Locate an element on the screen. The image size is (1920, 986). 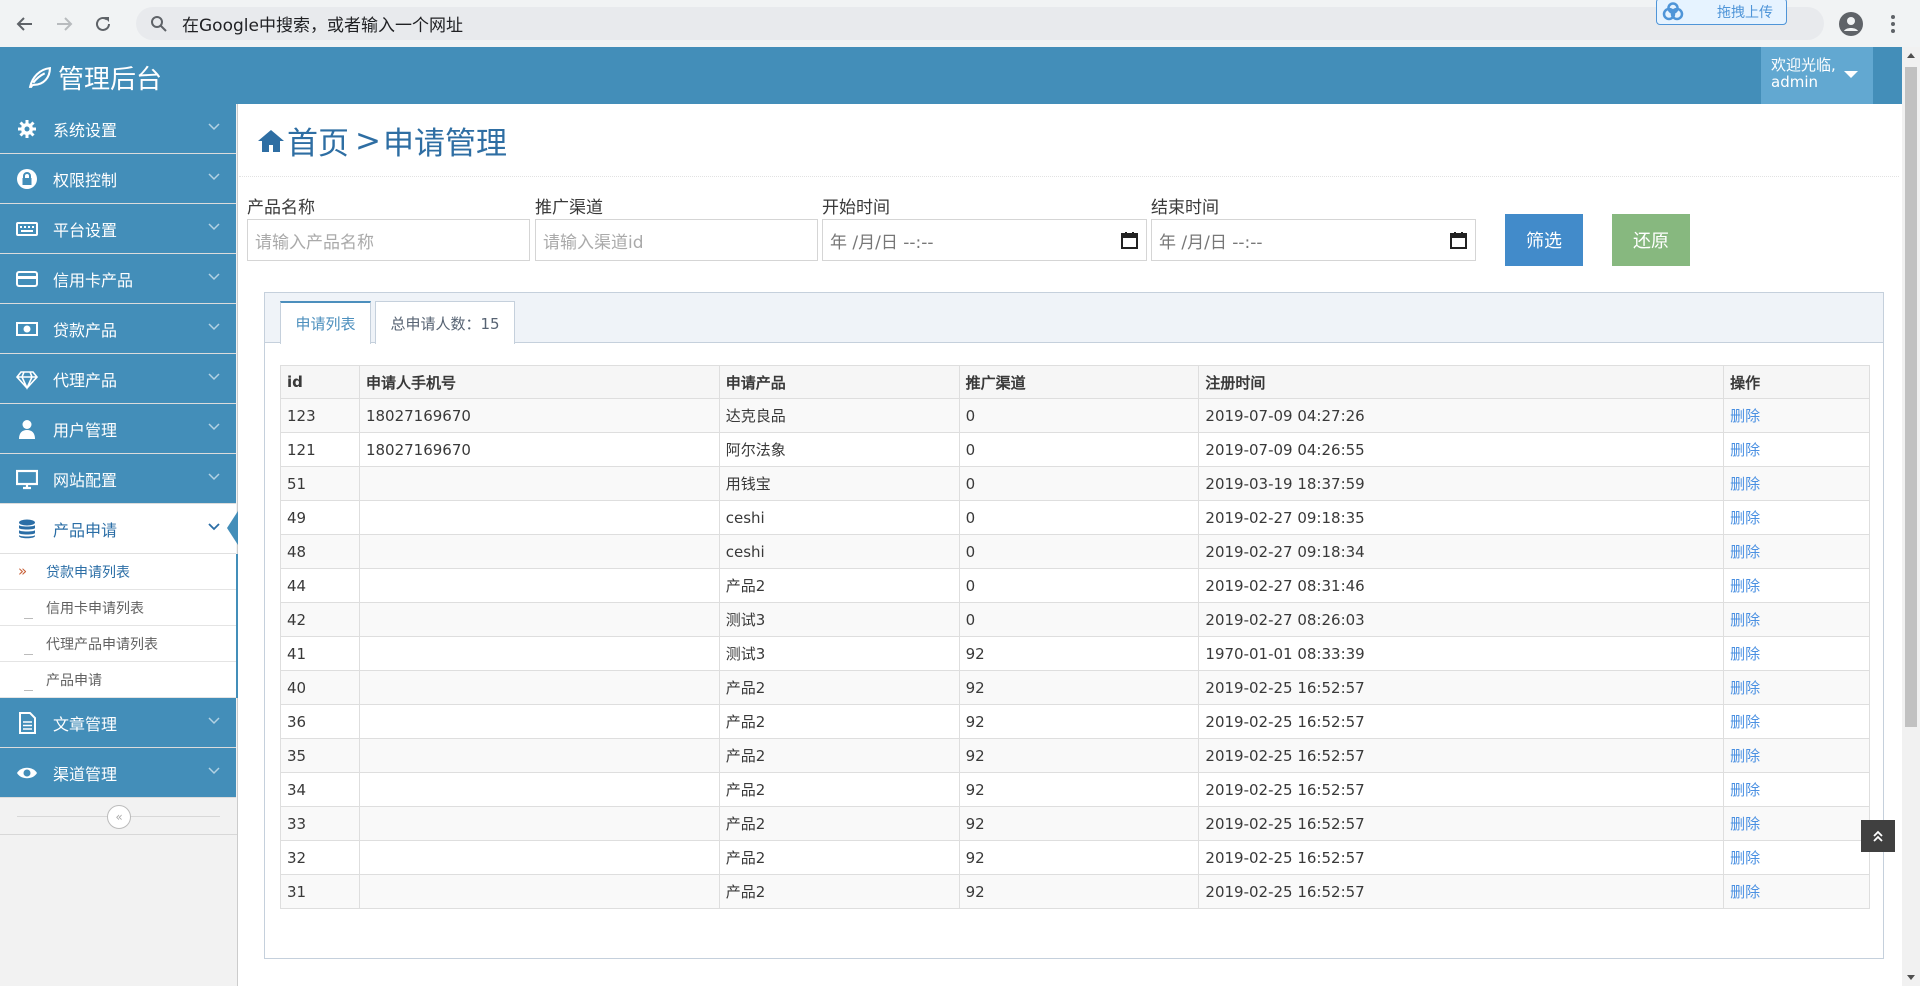
cell-id: 40 is located at coordinates (320, 687).